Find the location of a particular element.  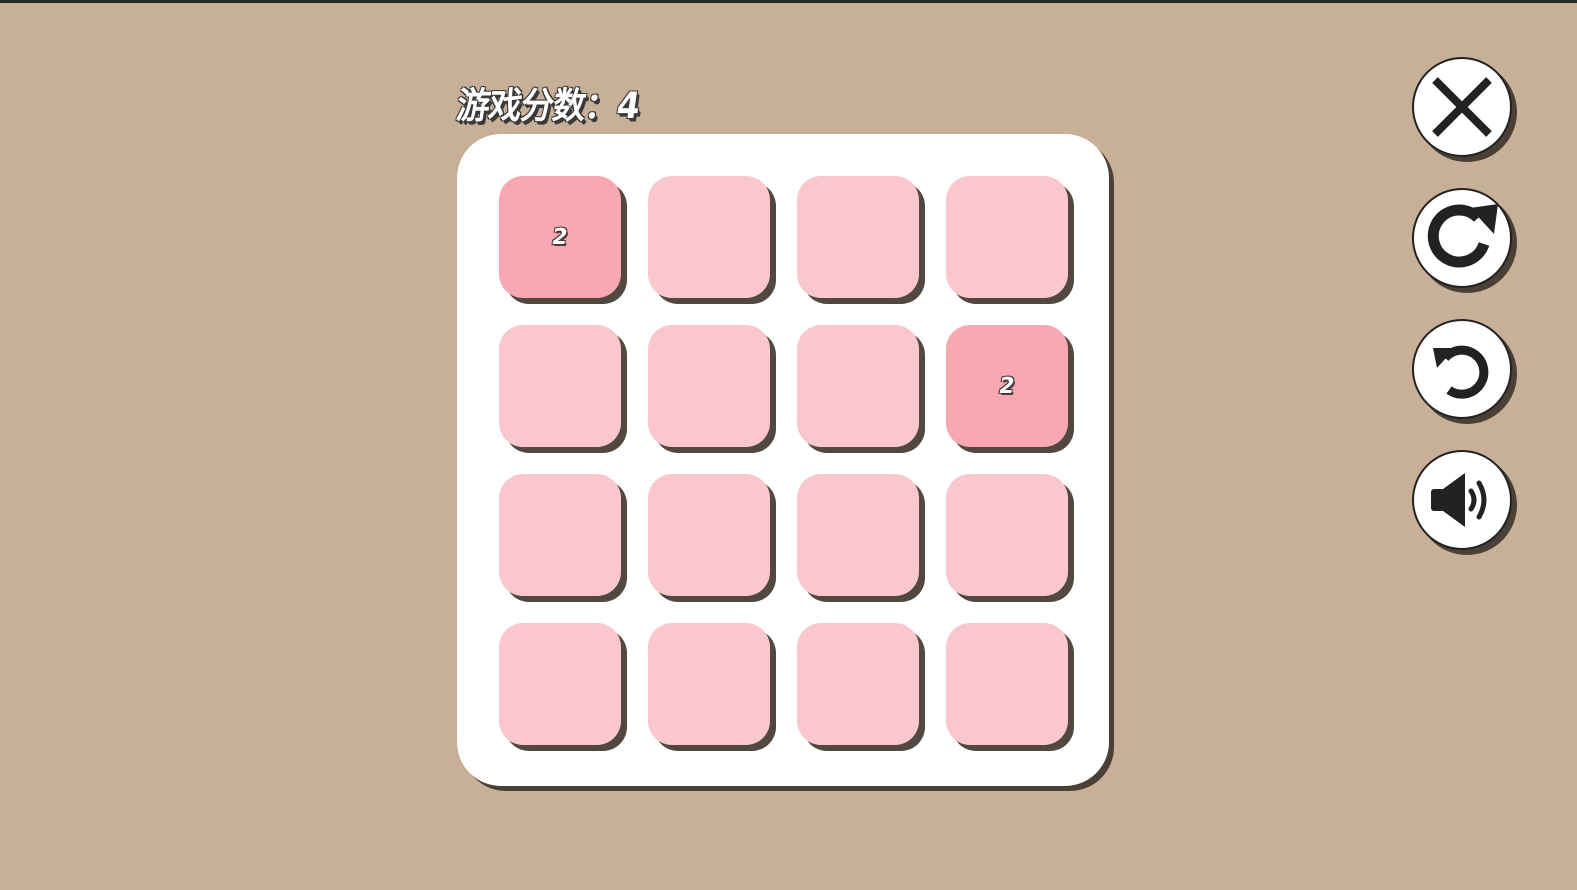

sound-button is located at coordinates (1462, 500).